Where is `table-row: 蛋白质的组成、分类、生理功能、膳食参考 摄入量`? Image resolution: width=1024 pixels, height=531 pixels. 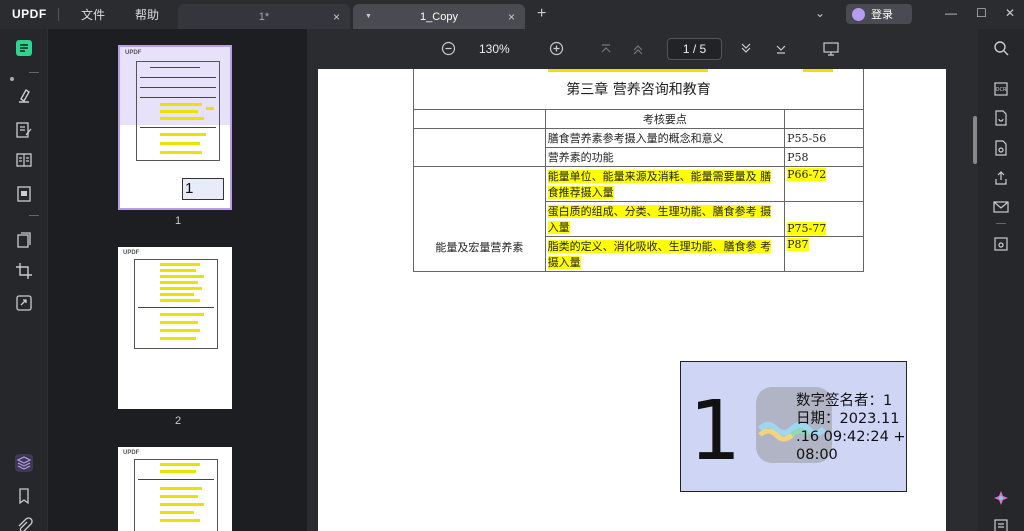 table-row: 蛋白质的组成、分类、生理功能、膳食参考 摄入量 is located at coordinates (665, 219).